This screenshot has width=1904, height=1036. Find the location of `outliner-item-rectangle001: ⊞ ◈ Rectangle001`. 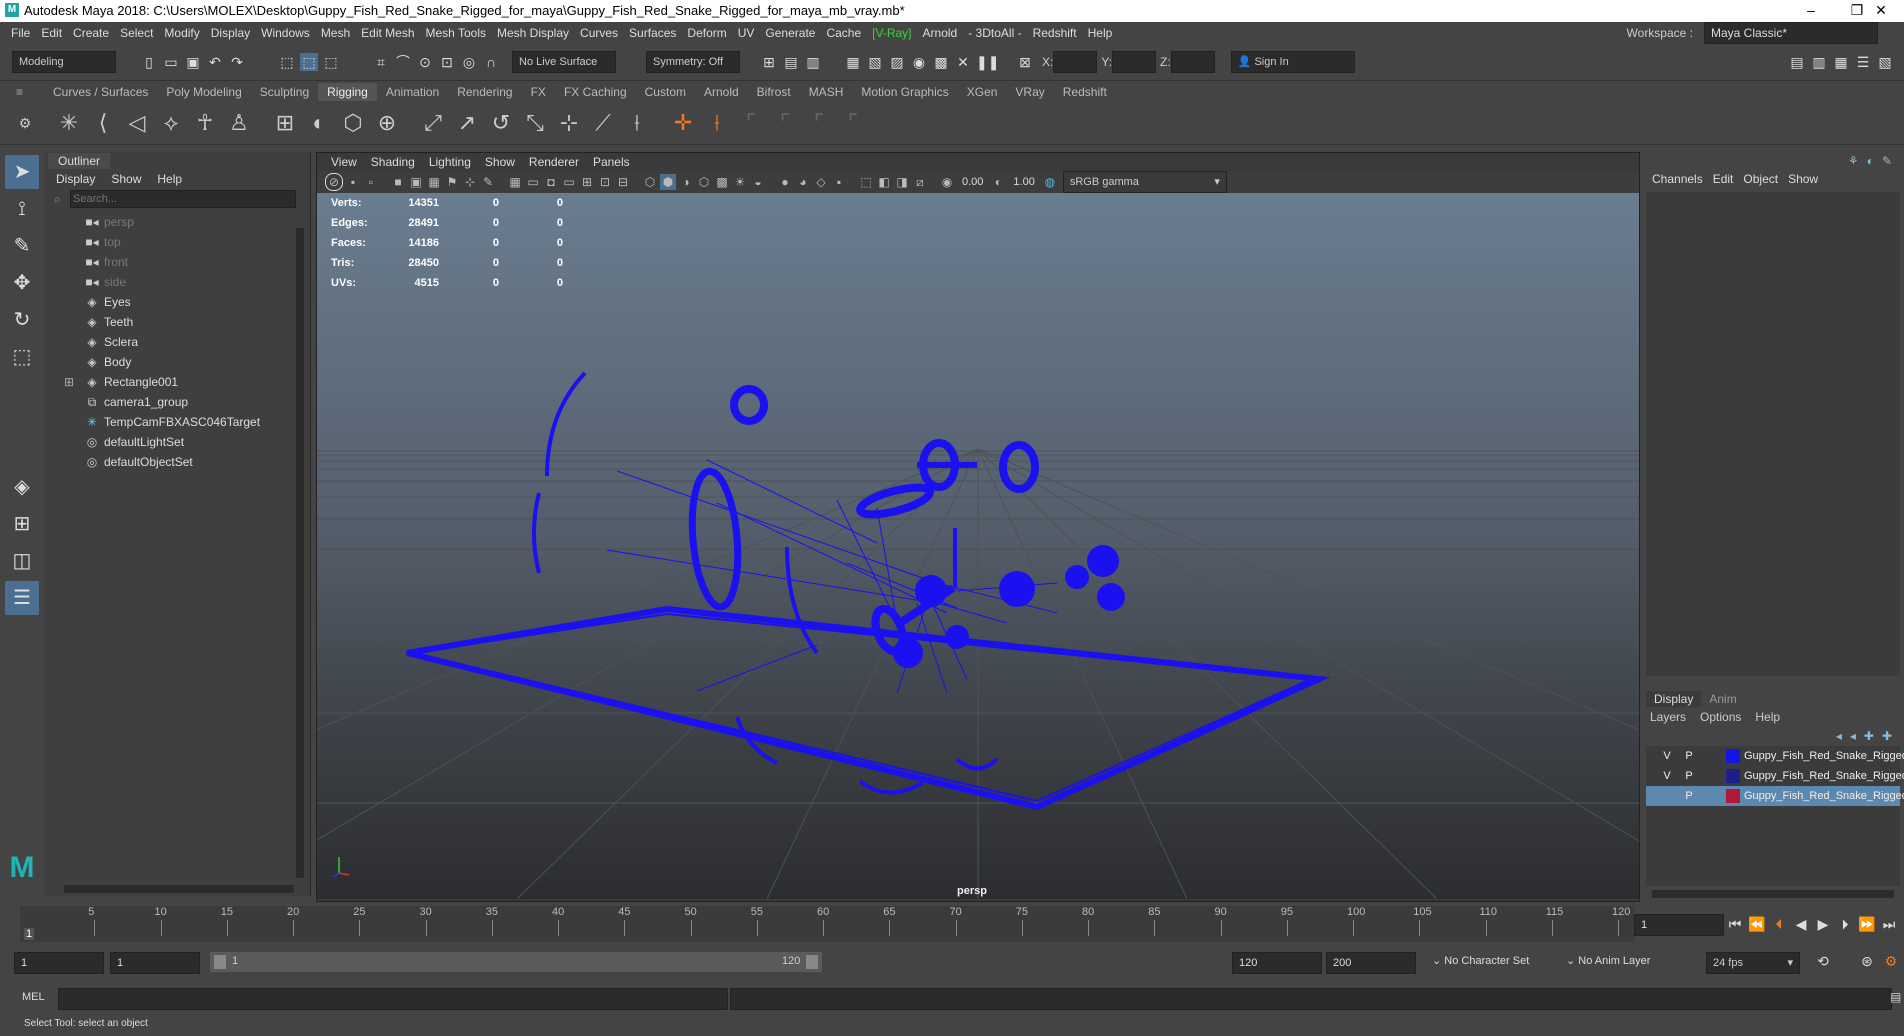

outliner-item-rectangle001: ⊞ ◈ Rectangle001 is located at coordinates (177, 382).